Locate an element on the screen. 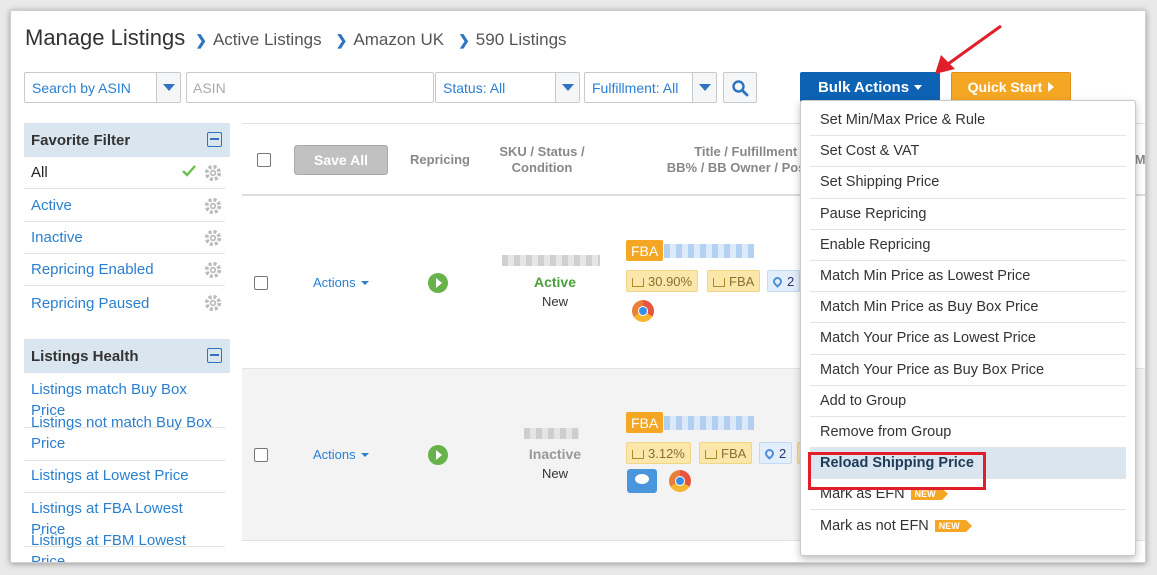 Image resolution: width=1157 pixels, height=575 pixels. breadcrumb-active-listings: ❯ Active Listings is located at coordinates (258, 40).